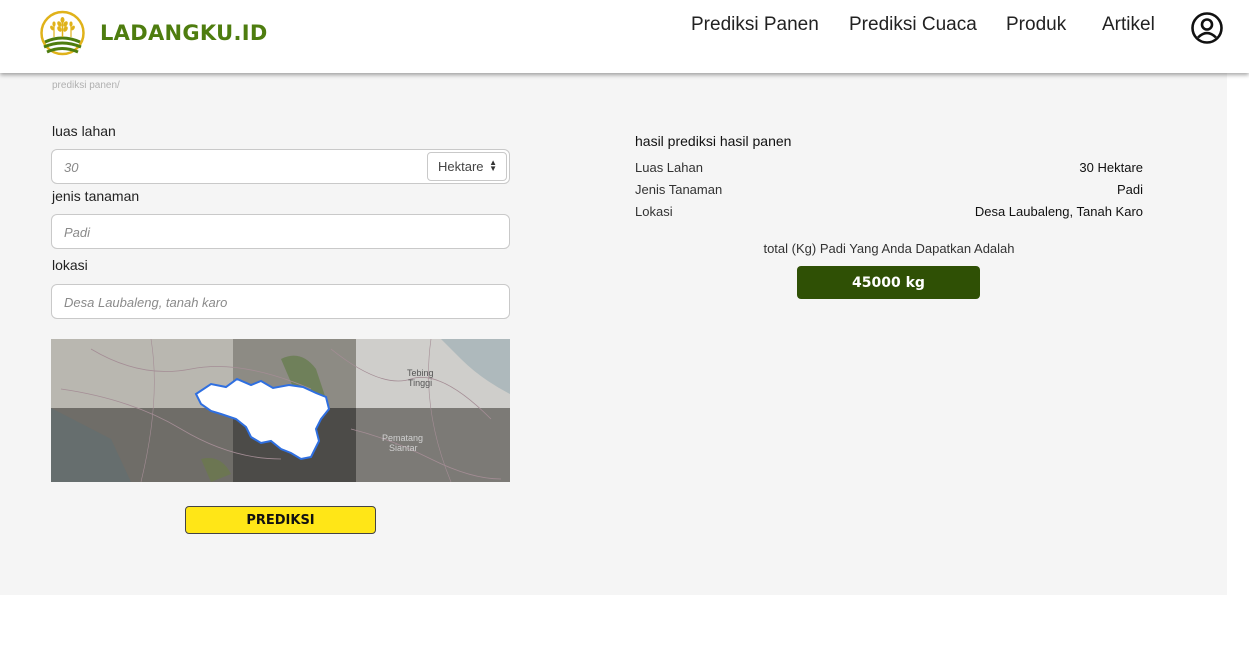  I want to click on jenis-tanaman-input: Padi, so click(280, 231).